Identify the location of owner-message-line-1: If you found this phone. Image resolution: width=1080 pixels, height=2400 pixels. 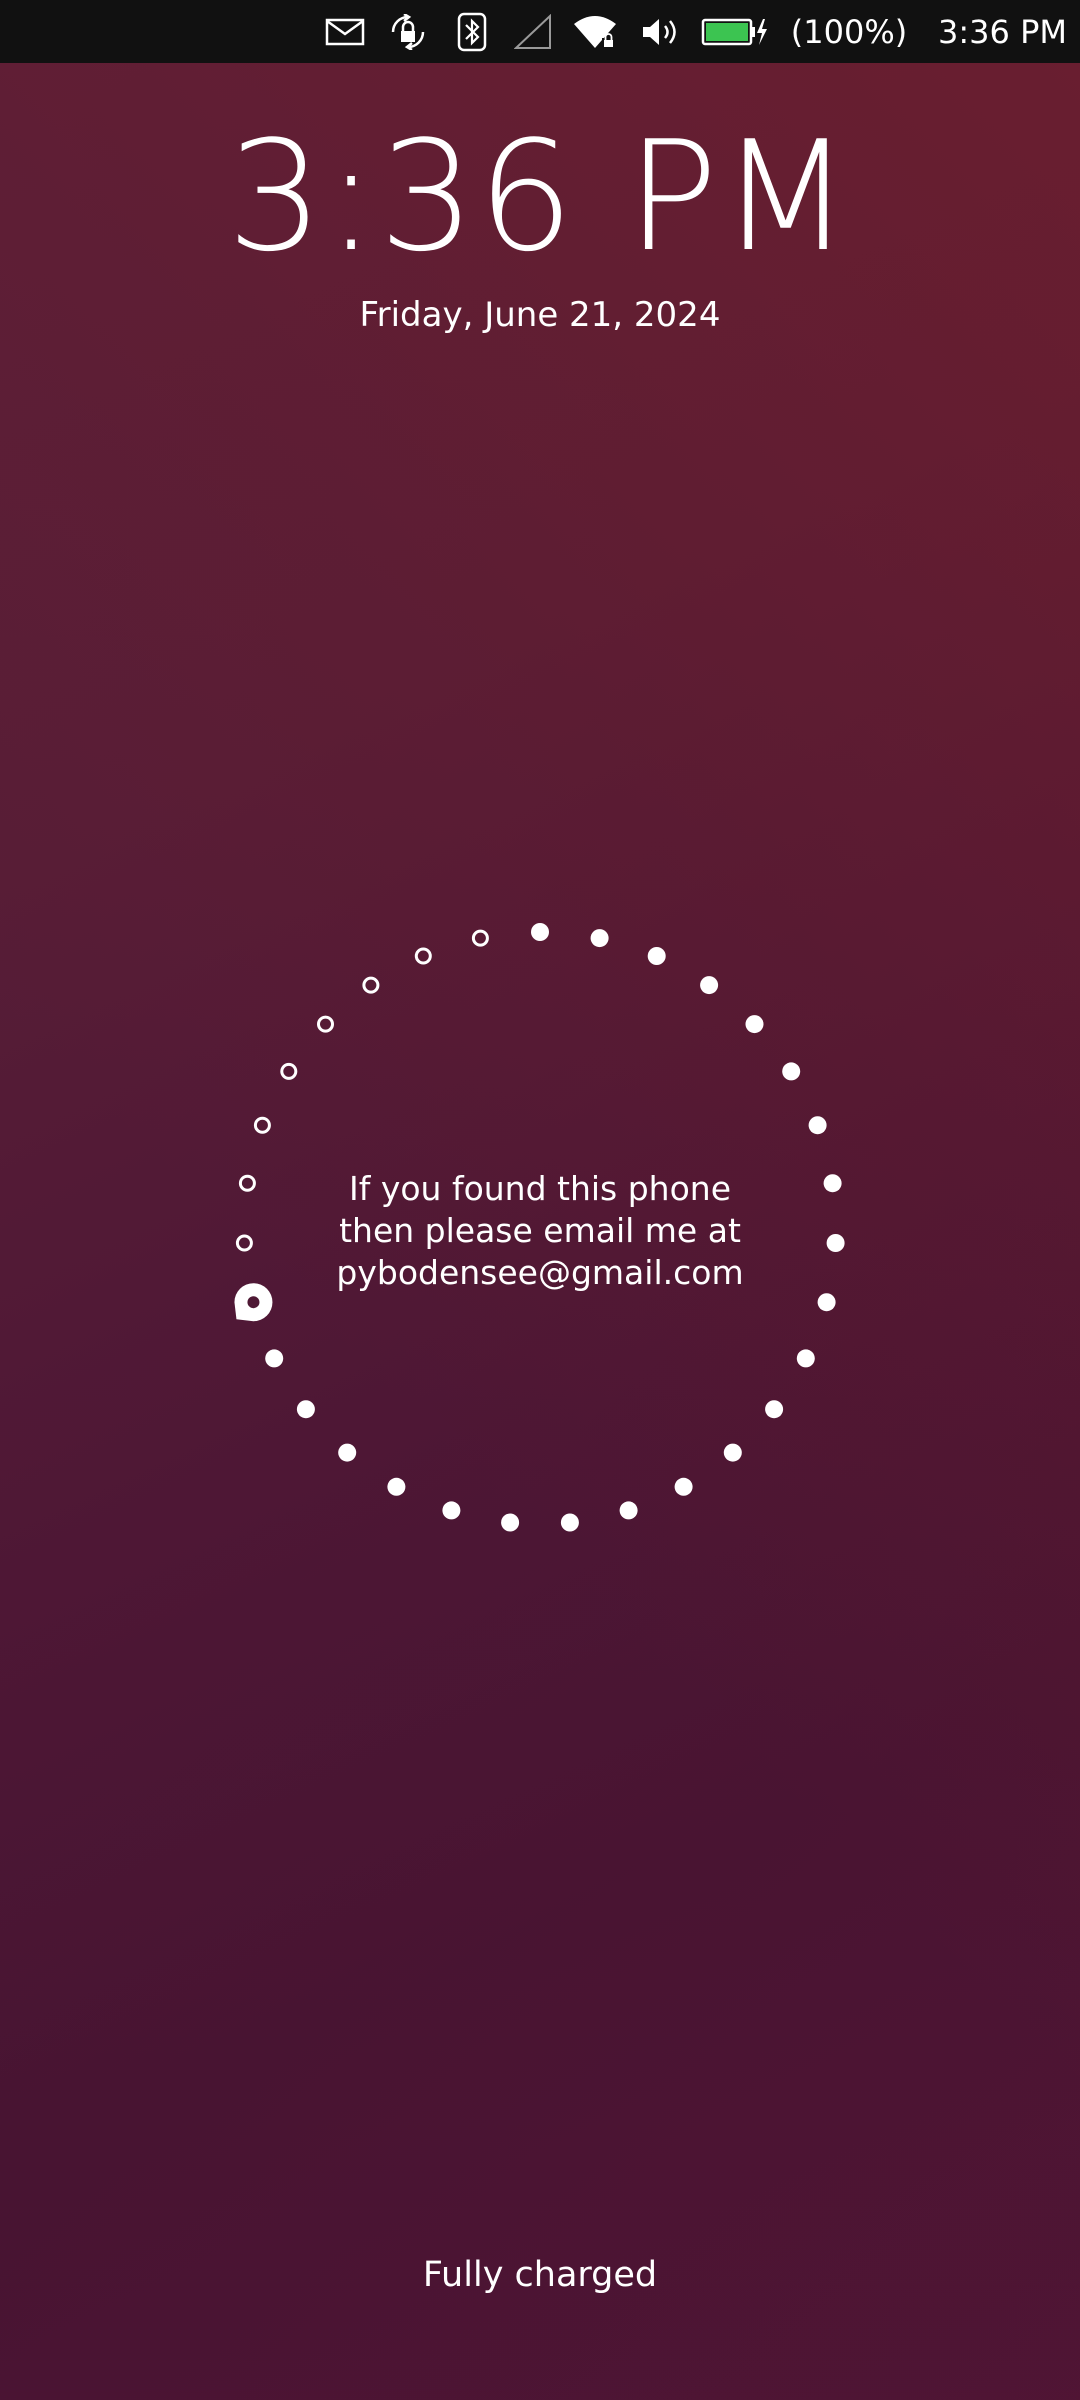
(539, 1188).